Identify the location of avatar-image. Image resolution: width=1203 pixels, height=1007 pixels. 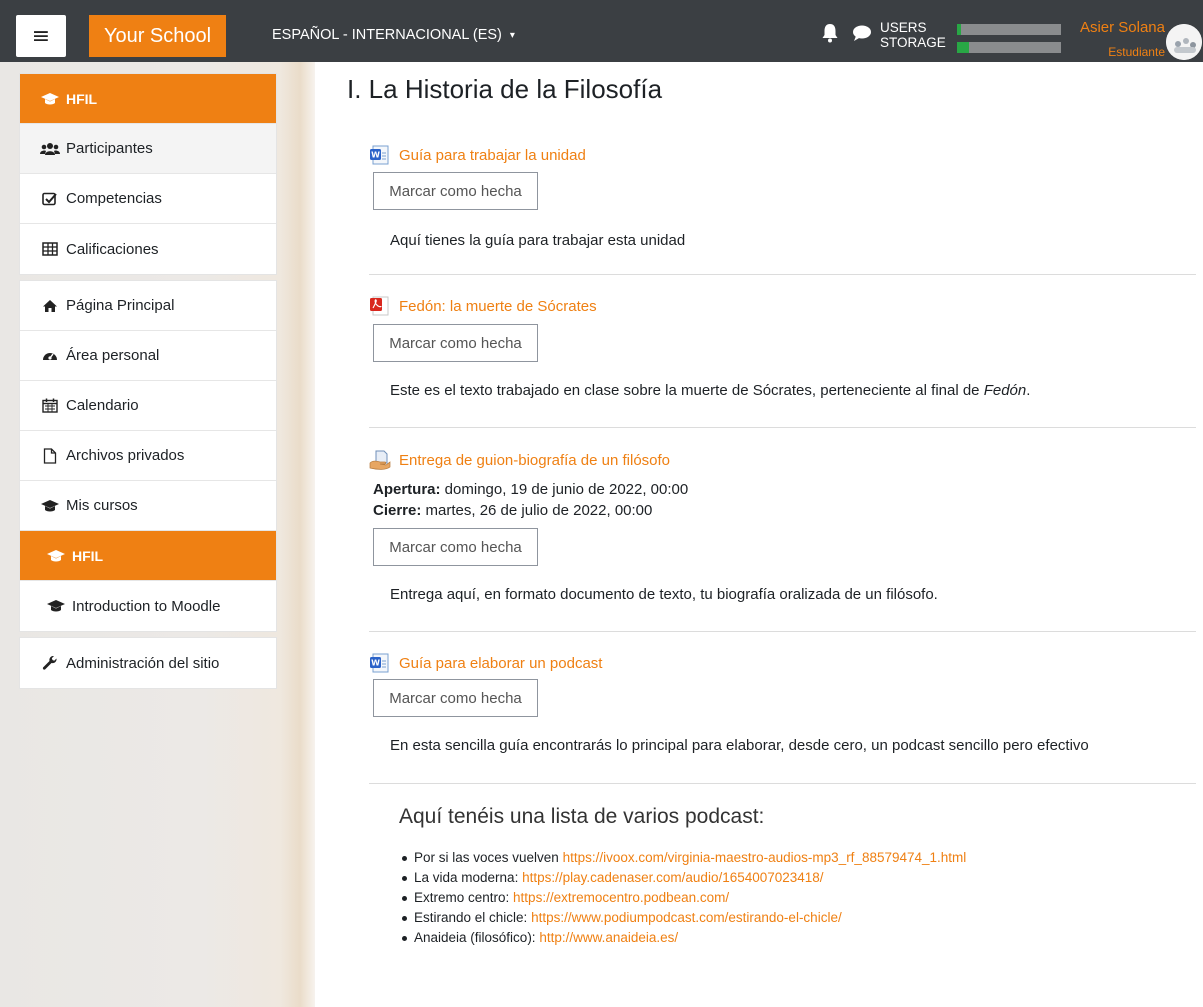
(1184, 42).